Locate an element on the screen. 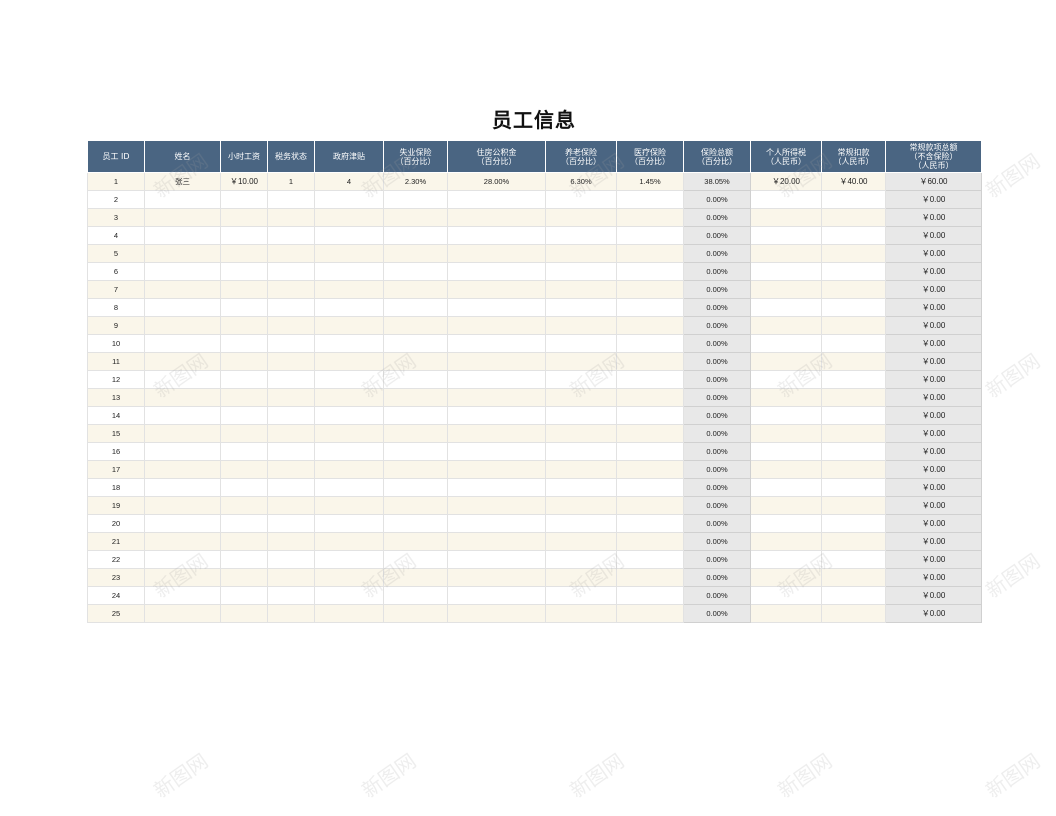 This screenshot has height=816, width=1056. column-header: 姓名 is located at coordinates (182, 156).